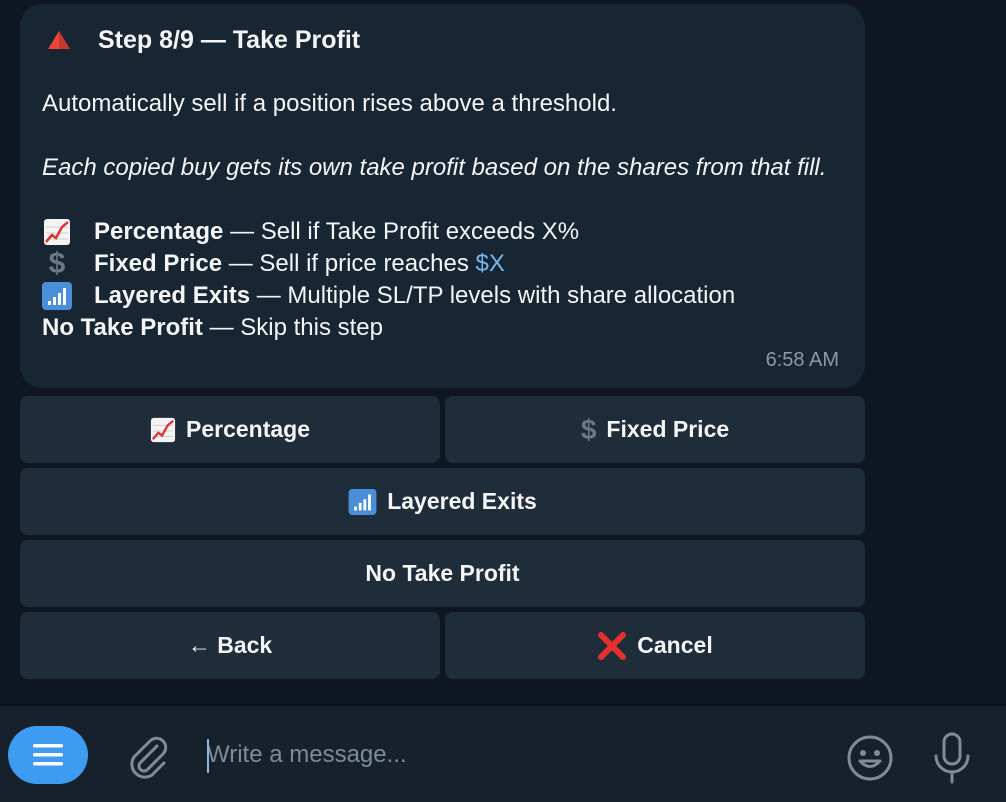 This screenshot has height=802, width=1006. I want to click on message-composer, so click(503, 753).